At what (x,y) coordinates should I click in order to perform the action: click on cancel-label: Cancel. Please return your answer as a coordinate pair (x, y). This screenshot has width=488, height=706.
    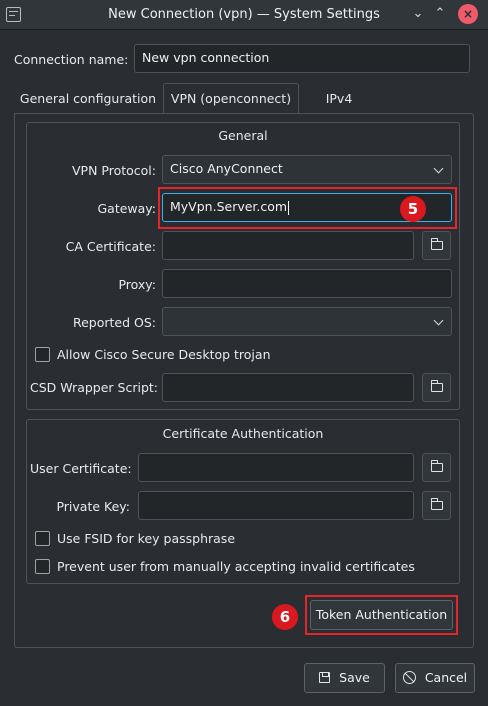
    Looking at the image, I should click on (446, 677).